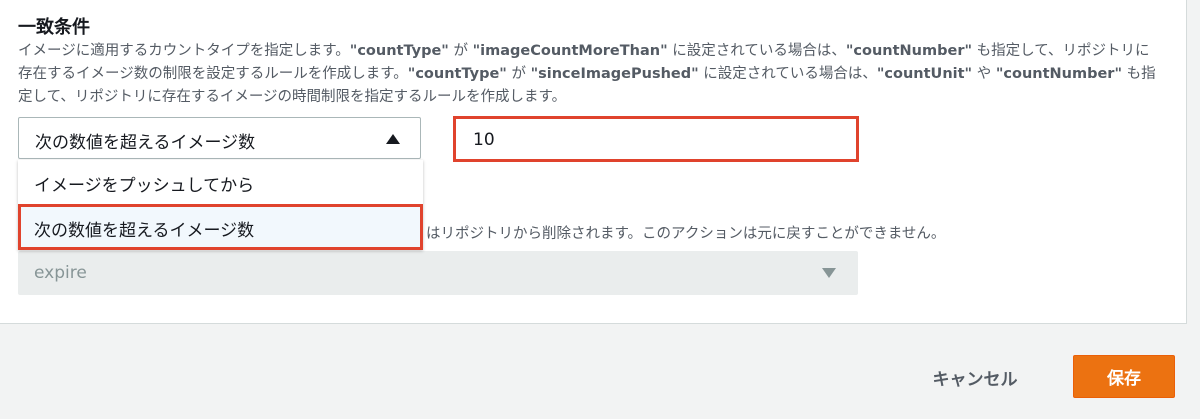 The height and width of the screenshot is (419, 1200). Describe the element at coordinates (144, 186) in the screenshot. I see `dropdown-option-label: イメージをプッシュしてから` at that location.